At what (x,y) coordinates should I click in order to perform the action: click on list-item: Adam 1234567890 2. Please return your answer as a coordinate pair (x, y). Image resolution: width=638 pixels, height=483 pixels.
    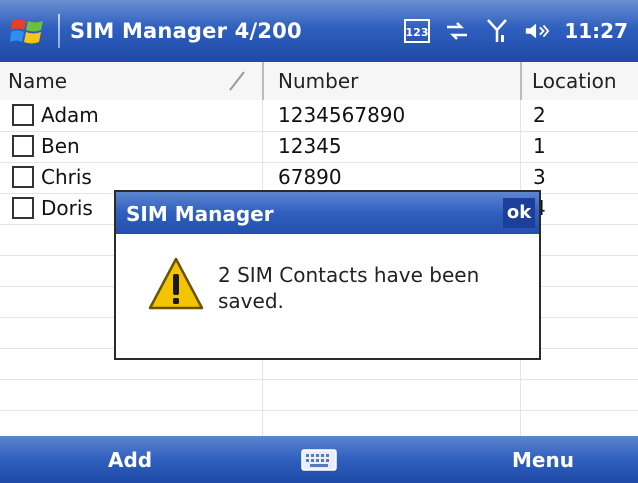
    Looking at the image, I should click on (319, 115).